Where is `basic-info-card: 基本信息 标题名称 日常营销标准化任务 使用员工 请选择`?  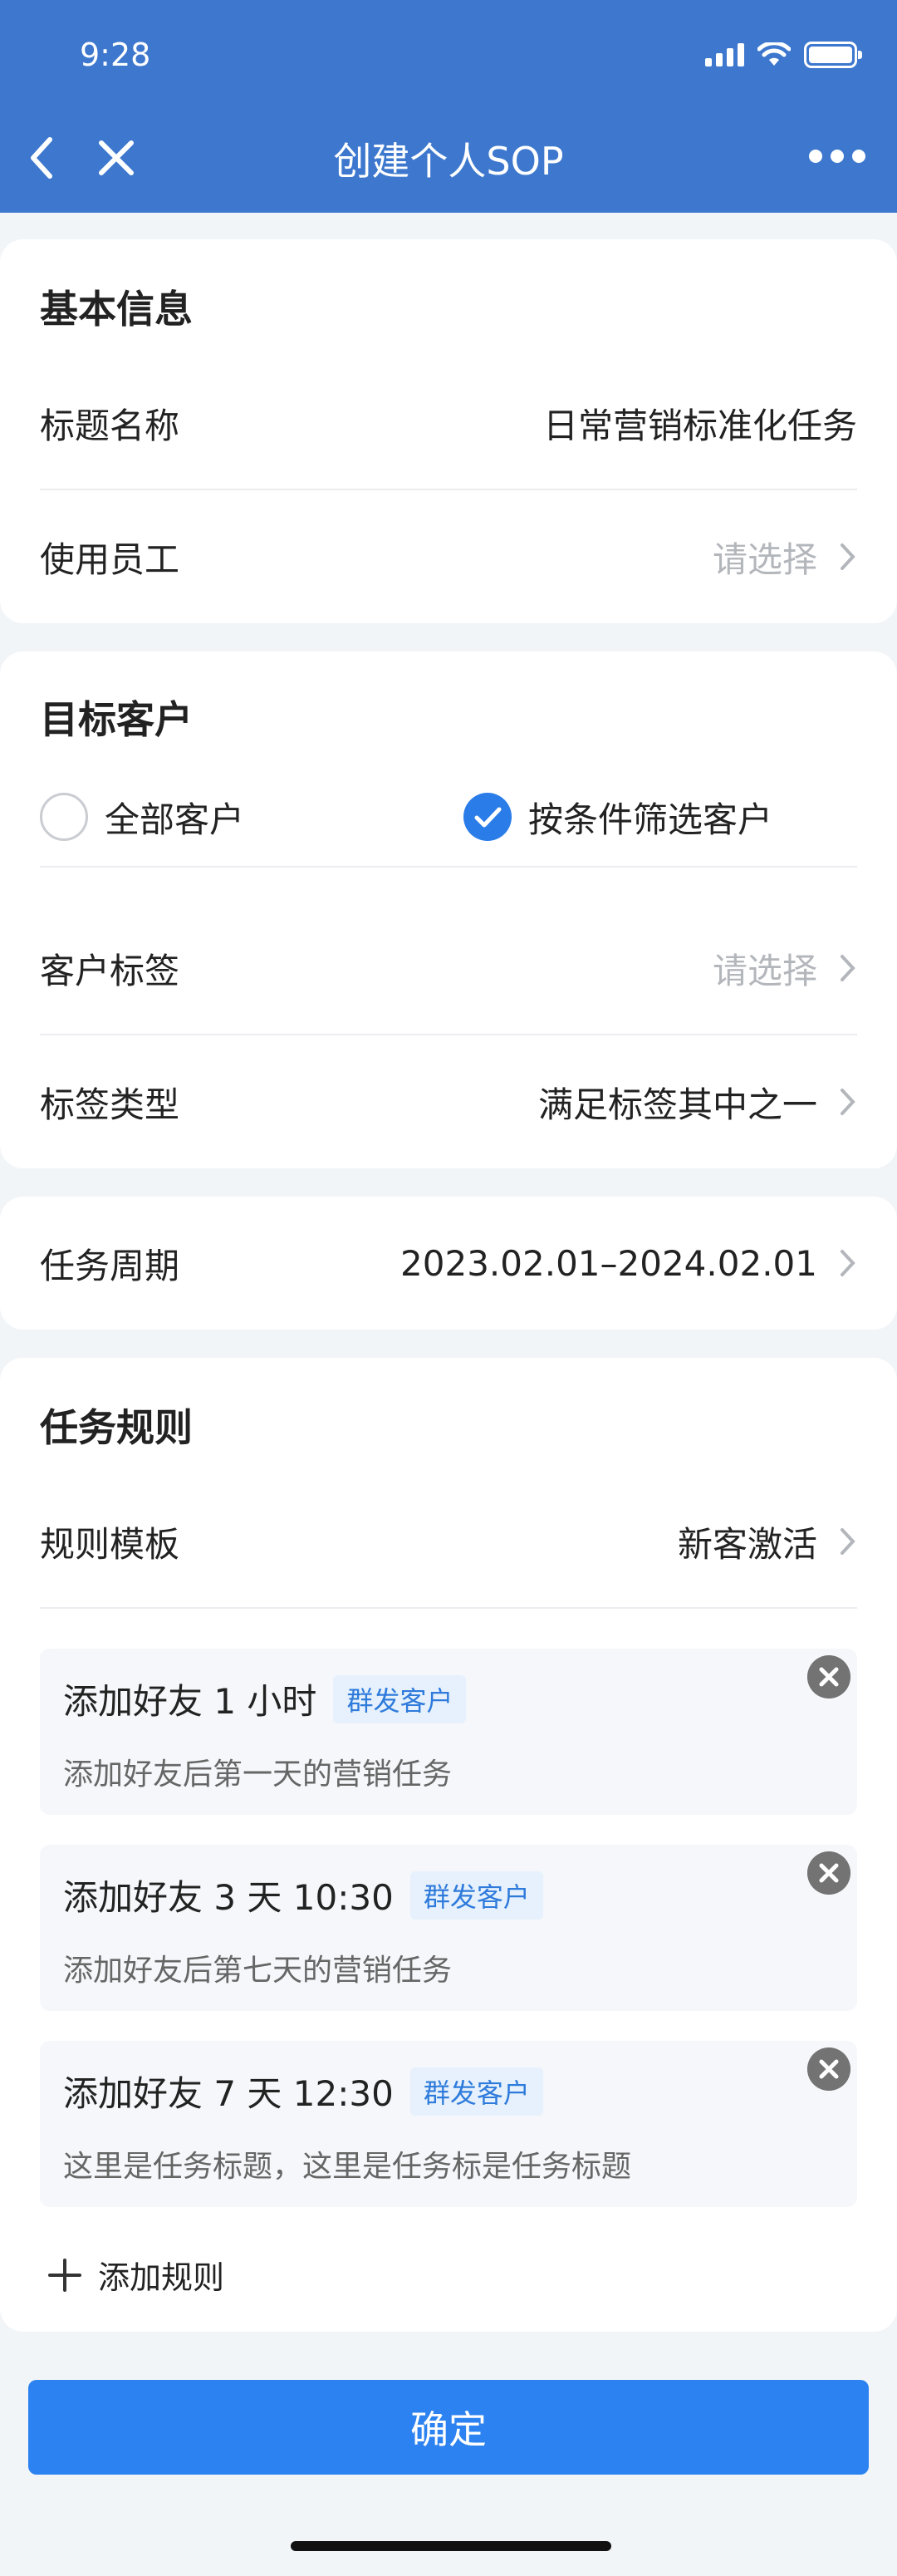
basic-info-card: 基本信息 标题名称 日常营销标准化任务 使用员工 请选择 is located at coordinates (448, 431).